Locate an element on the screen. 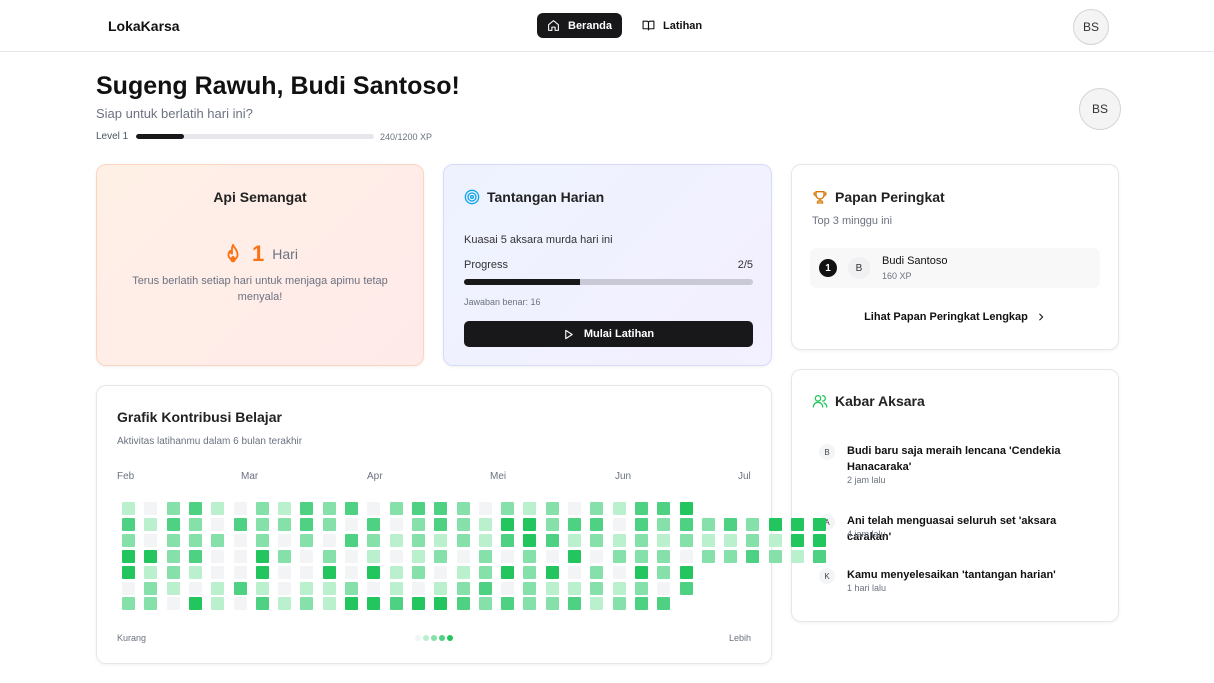 Image resolution: width=1214 pixels, height=683 pixels. brand-logo: LokaKarsa is located at coordinates (144, 26).